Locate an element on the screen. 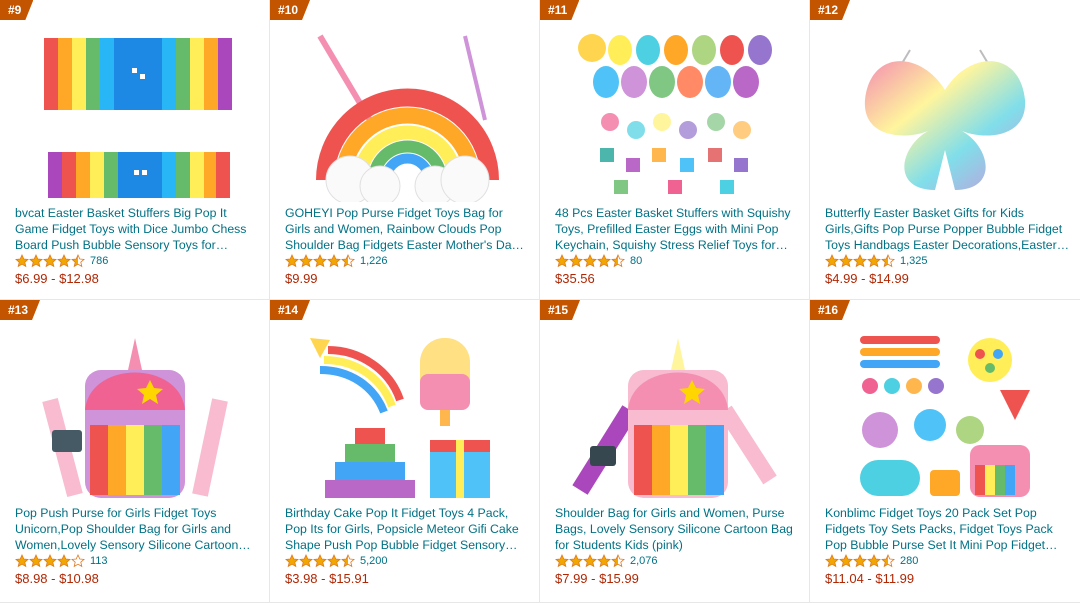  rank-badge: #16 is located at coordinates (830, 310).